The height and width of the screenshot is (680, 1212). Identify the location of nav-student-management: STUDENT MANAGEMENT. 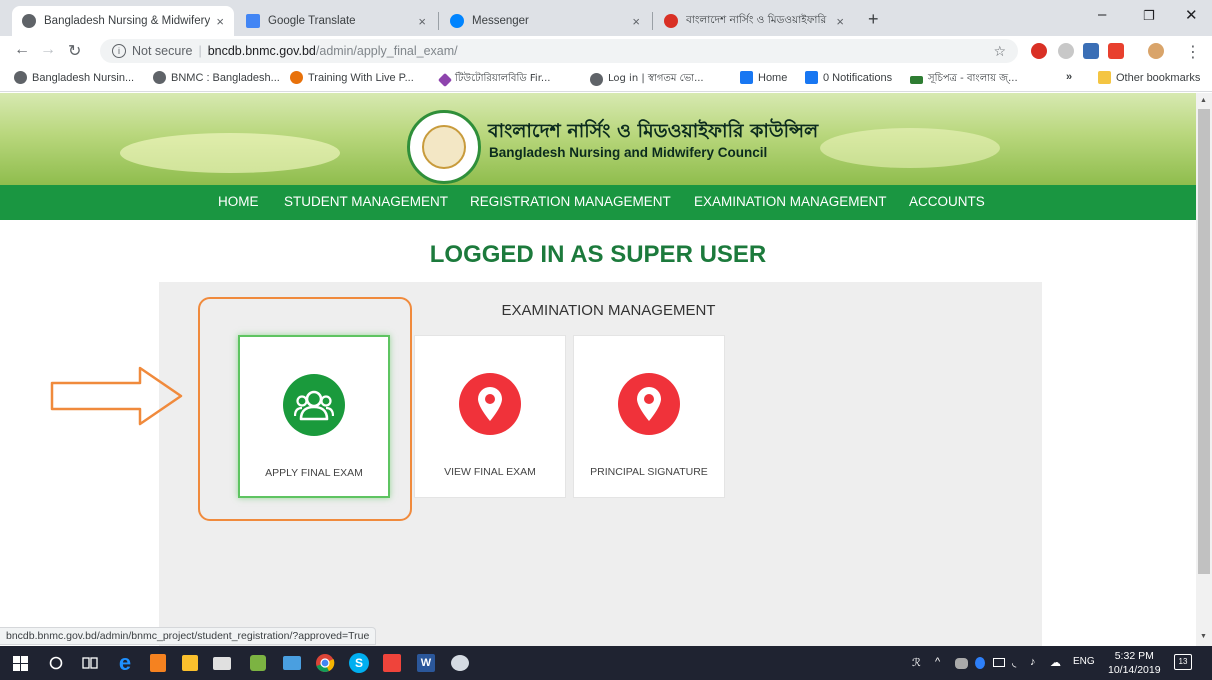
(366, 201).